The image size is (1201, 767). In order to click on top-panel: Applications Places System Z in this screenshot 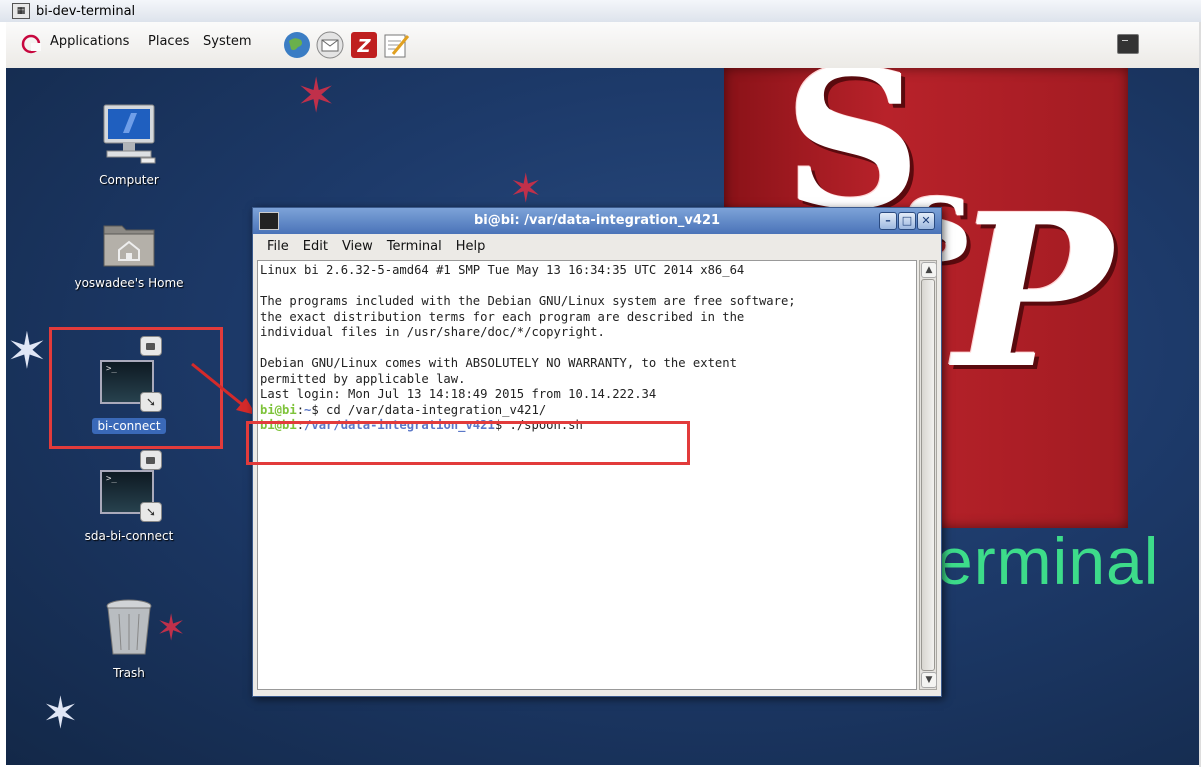, I will do `click(602, 45)`.